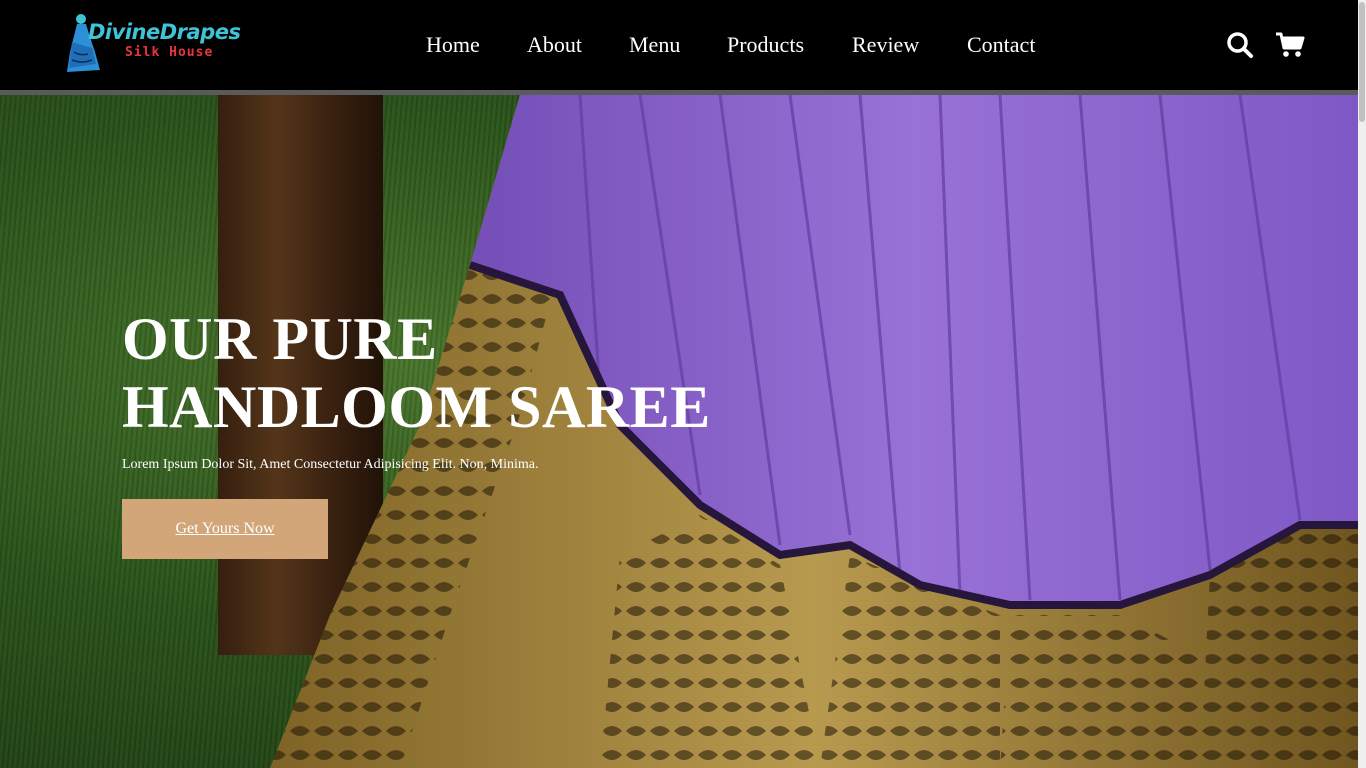  What do you see at coordinates (416, 407) in the screenshot?
I see `hero-title-line2: HANDLOOM SAREE` at bounding box center [416, 407].